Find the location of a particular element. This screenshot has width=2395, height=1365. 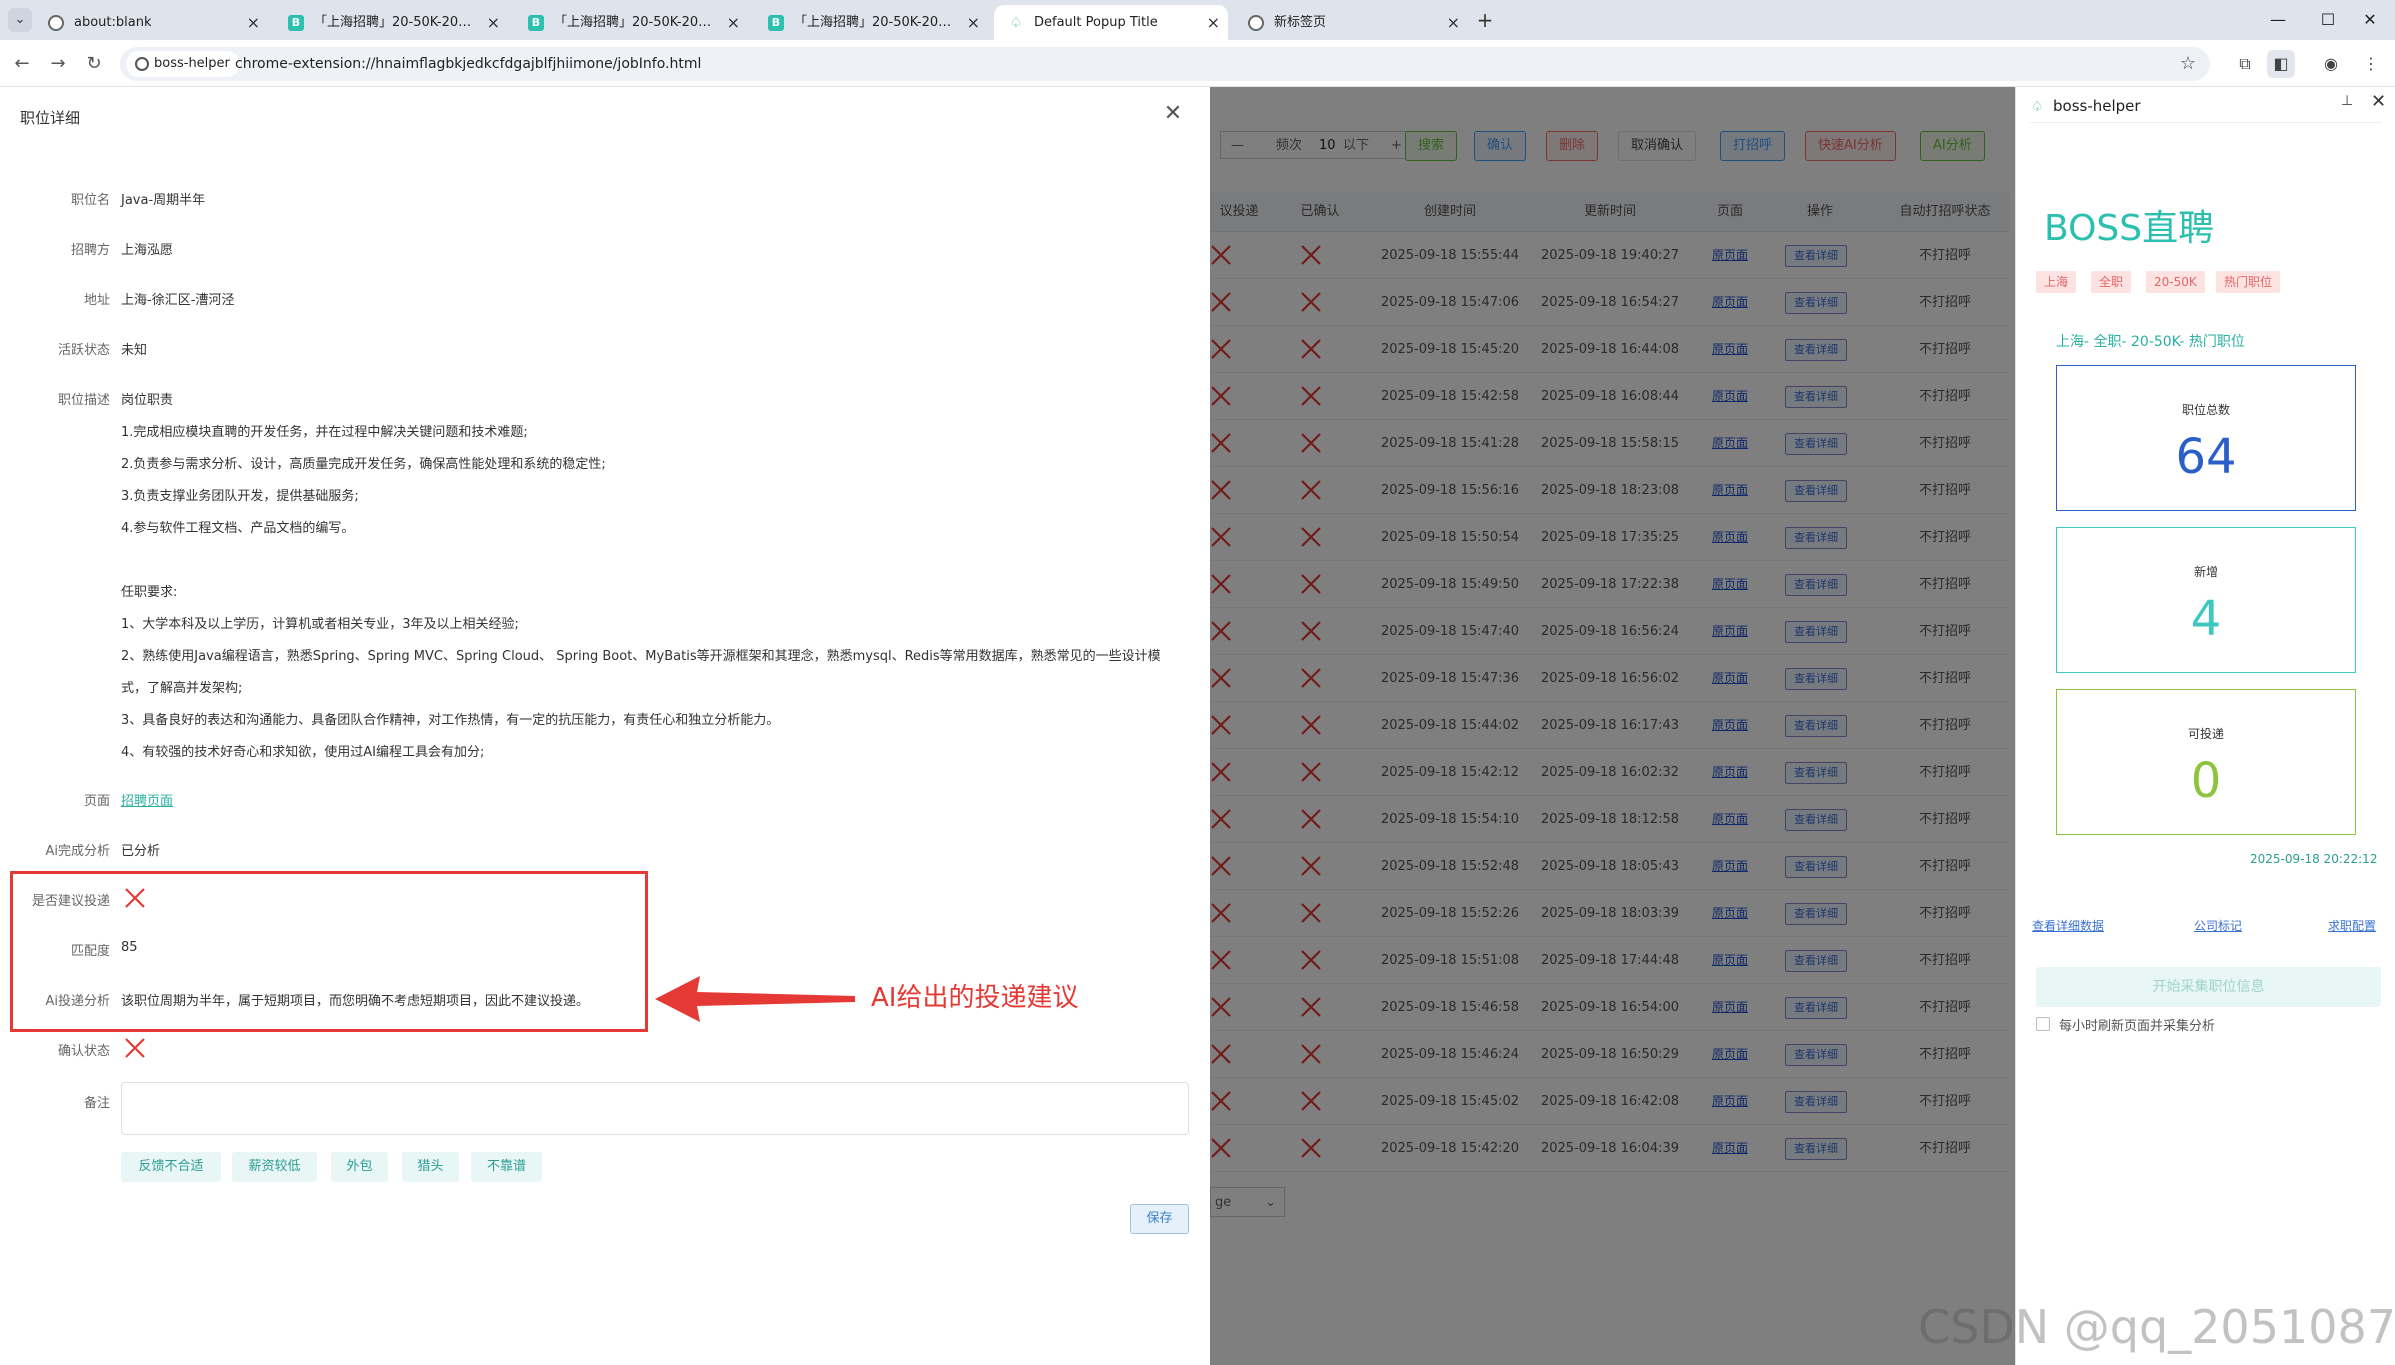

profile-icon: ◉ is located at coordinates (2331, 64).